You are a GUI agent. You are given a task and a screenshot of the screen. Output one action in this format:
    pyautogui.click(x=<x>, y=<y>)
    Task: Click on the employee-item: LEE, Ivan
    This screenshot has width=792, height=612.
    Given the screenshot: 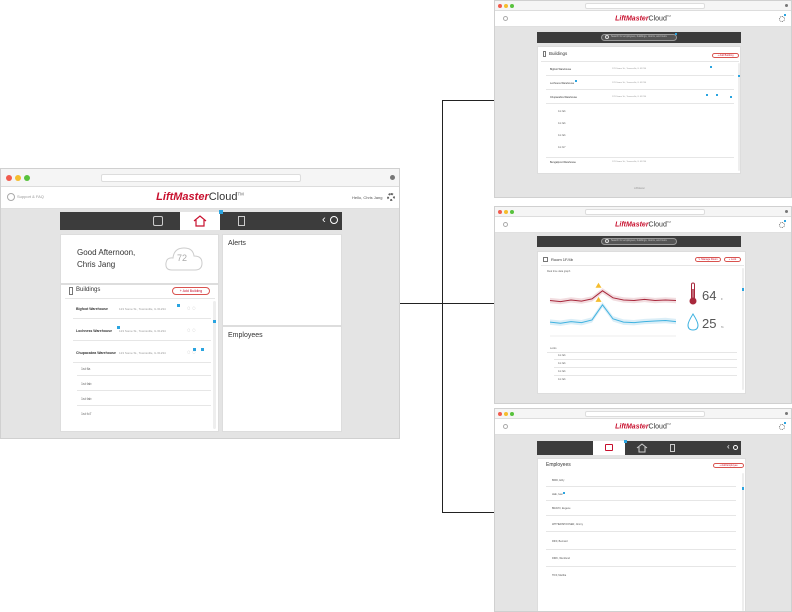 What is the action you would take?
    pyautogui.click(x=557, y=494)
    